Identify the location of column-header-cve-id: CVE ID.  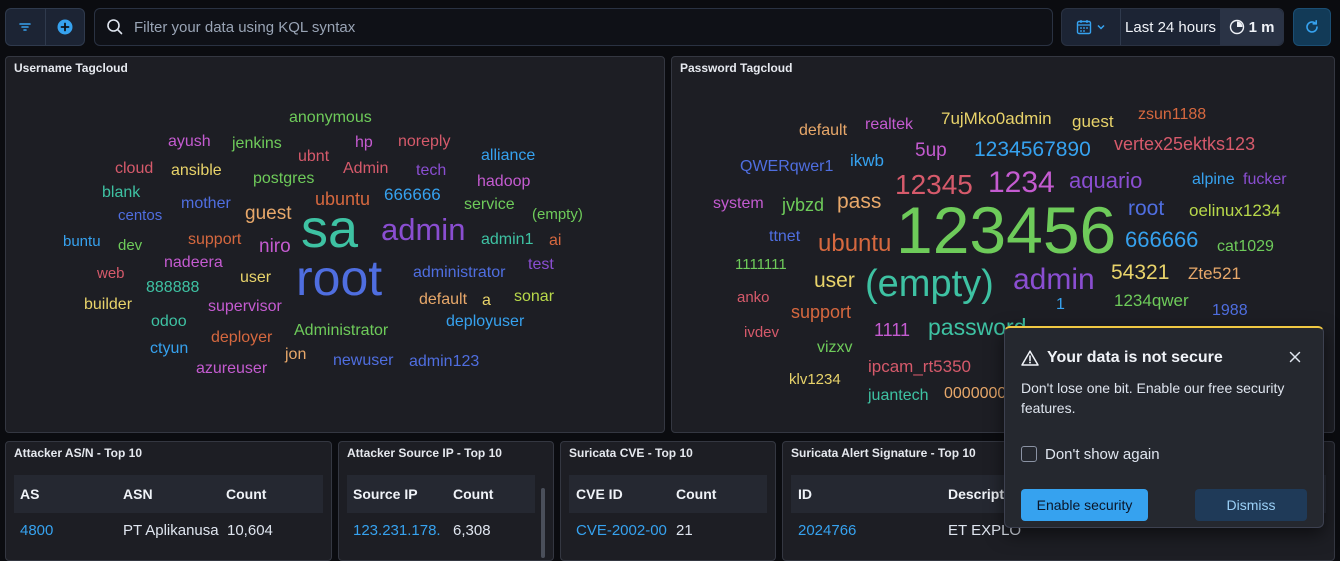
(599, 494).